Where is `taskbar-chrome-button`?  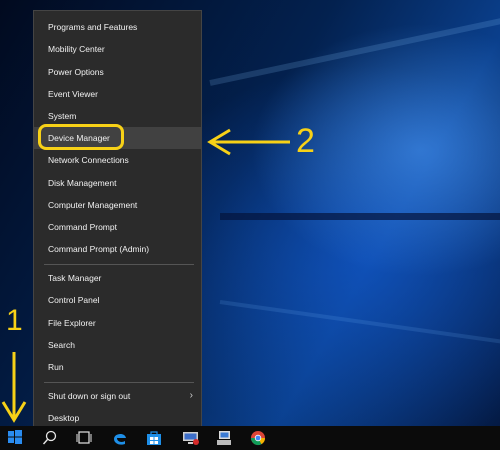
taskbar-chrome-button is located at coordinates (258, 438).